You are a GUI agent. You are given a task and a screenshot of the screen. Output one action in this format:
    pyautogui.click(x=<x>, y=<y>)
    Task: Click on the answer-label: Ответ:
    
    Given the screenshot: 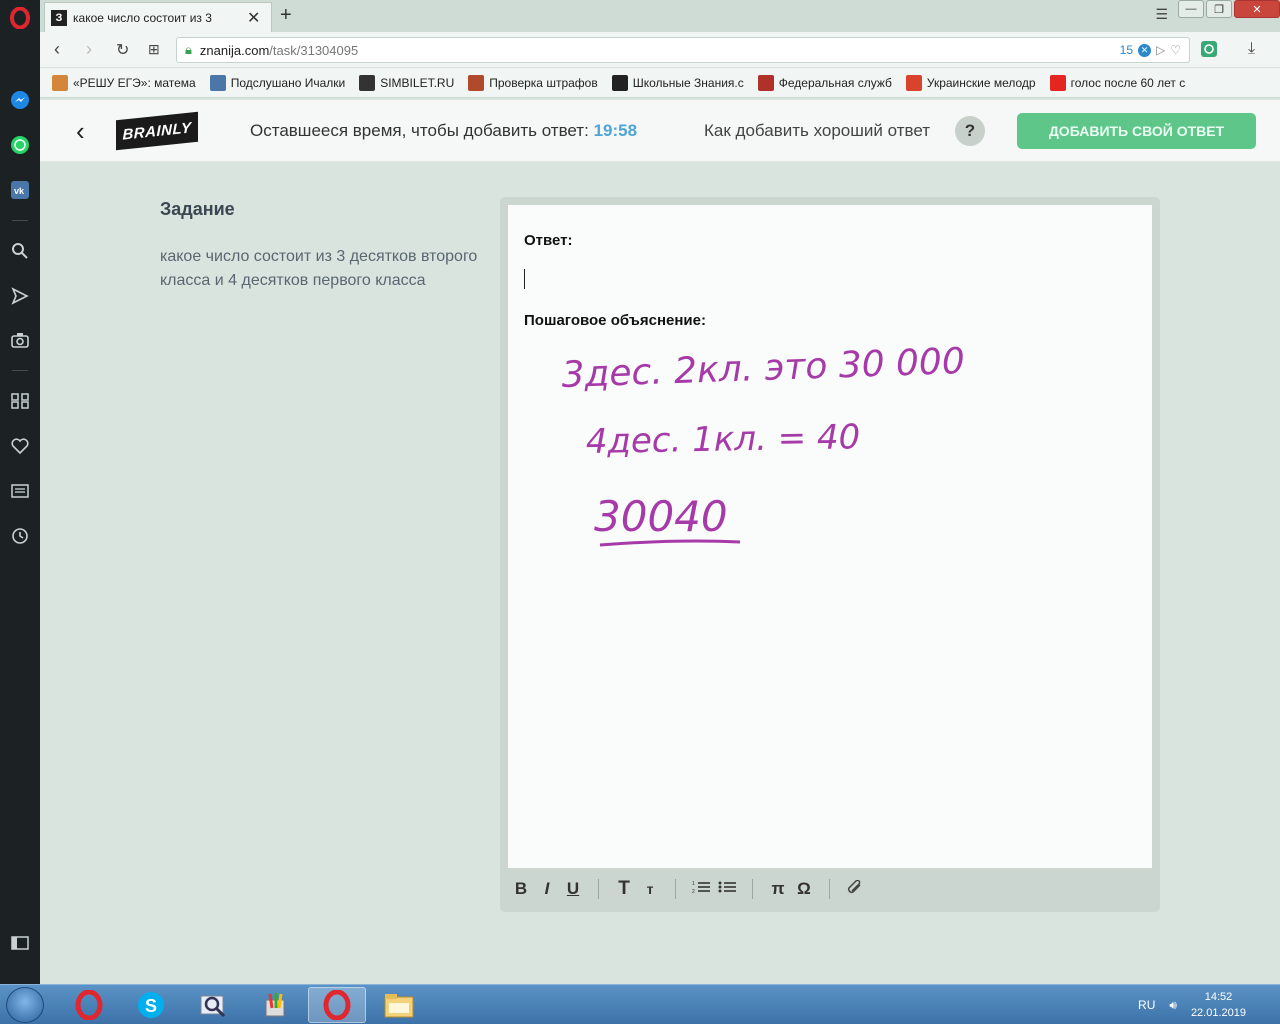 What is the action you would take?
    pyautogui.click(x=548, y=240)
    